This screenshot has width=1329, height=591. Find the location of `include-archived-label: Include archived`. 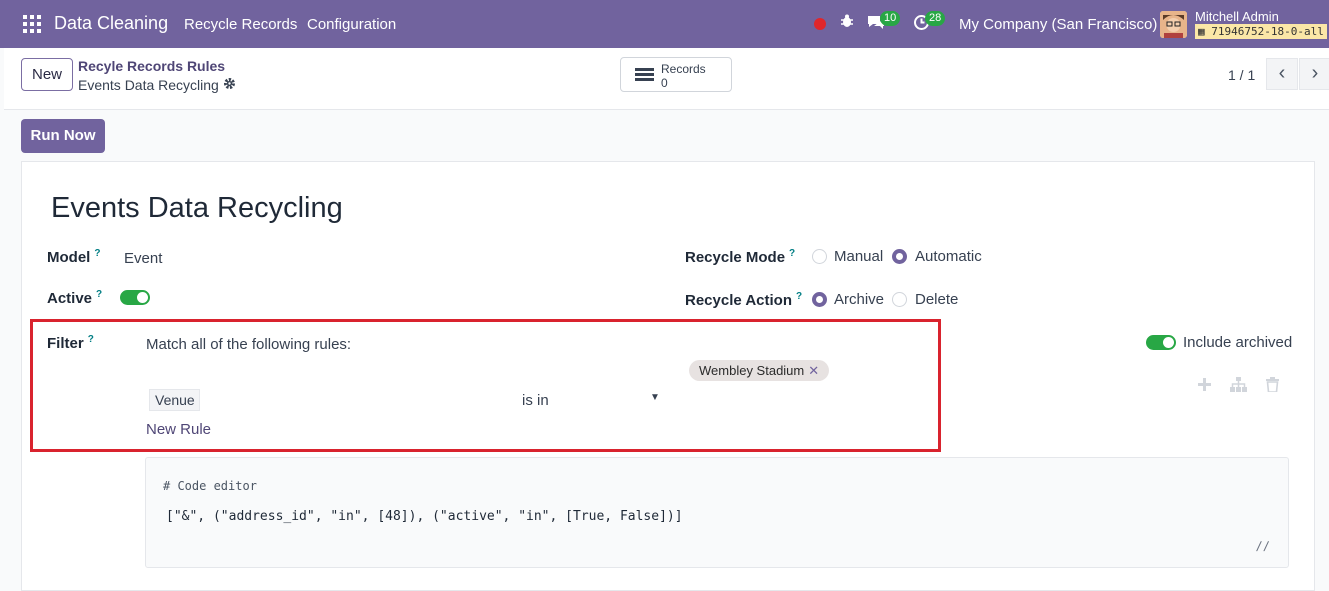

include-archived-label: Include archived is located at coordinates (1237, 342).